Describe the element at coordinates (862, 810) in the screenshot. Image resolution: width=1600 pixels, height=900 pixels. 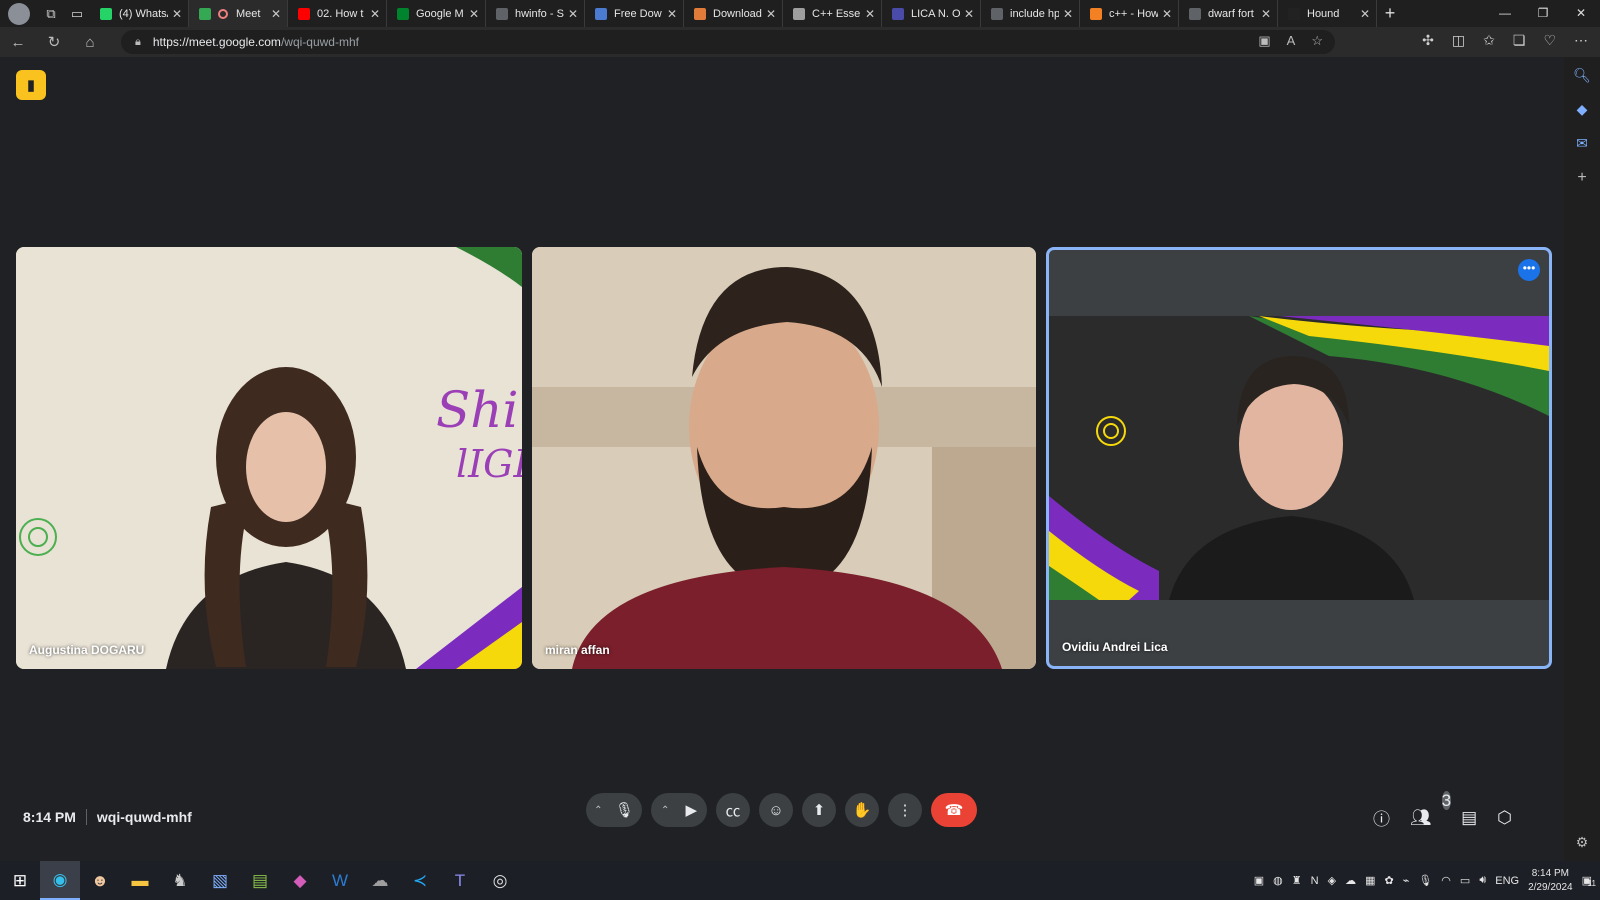
I see `raise-hand-button: ✋` at that location.